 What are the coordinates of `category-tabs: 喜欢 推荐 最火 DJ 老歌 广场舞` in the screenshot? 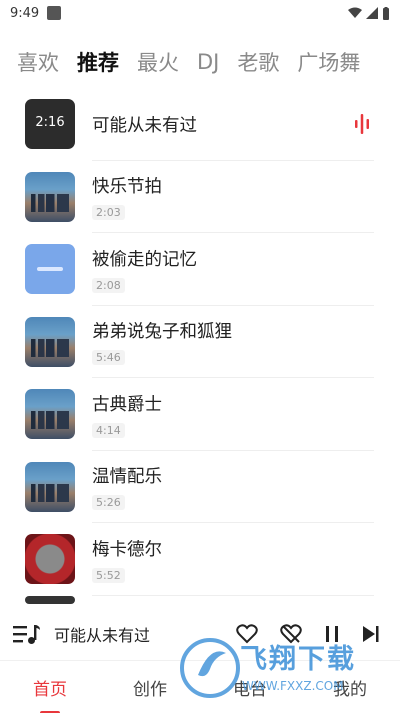 It's located at (200, 62).